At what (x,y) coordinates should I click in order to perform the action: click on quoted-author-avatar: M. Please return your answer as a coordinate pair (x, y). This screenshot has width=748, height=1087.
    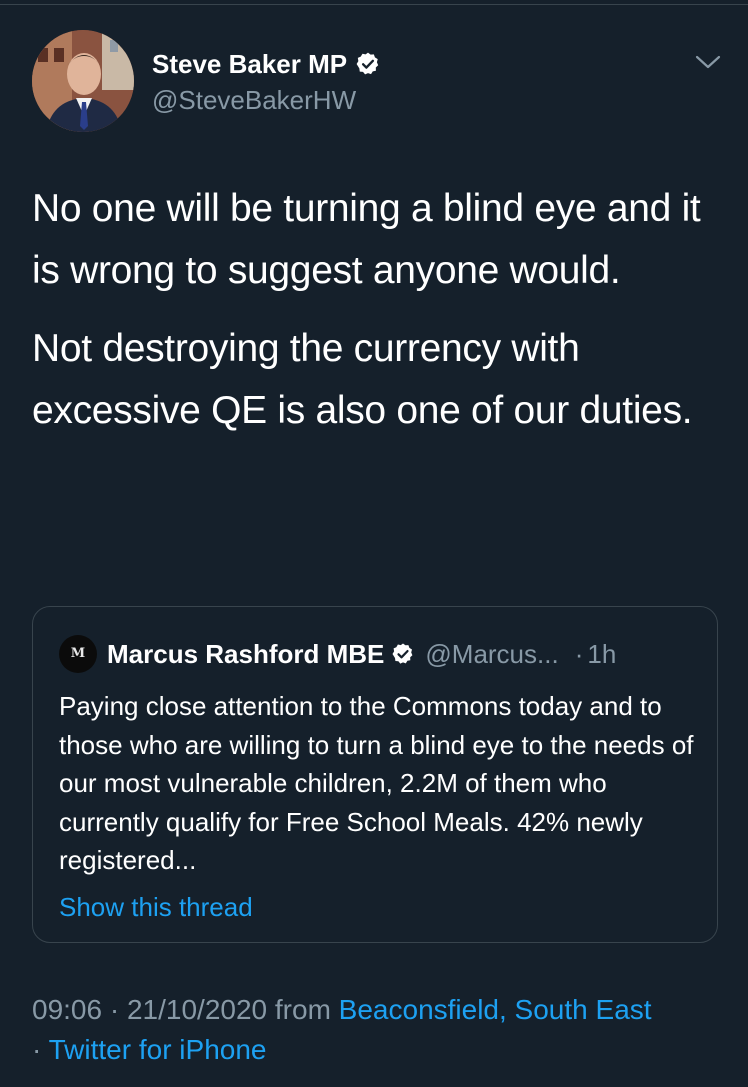
    Looking at the image, I should click on (78, 654).